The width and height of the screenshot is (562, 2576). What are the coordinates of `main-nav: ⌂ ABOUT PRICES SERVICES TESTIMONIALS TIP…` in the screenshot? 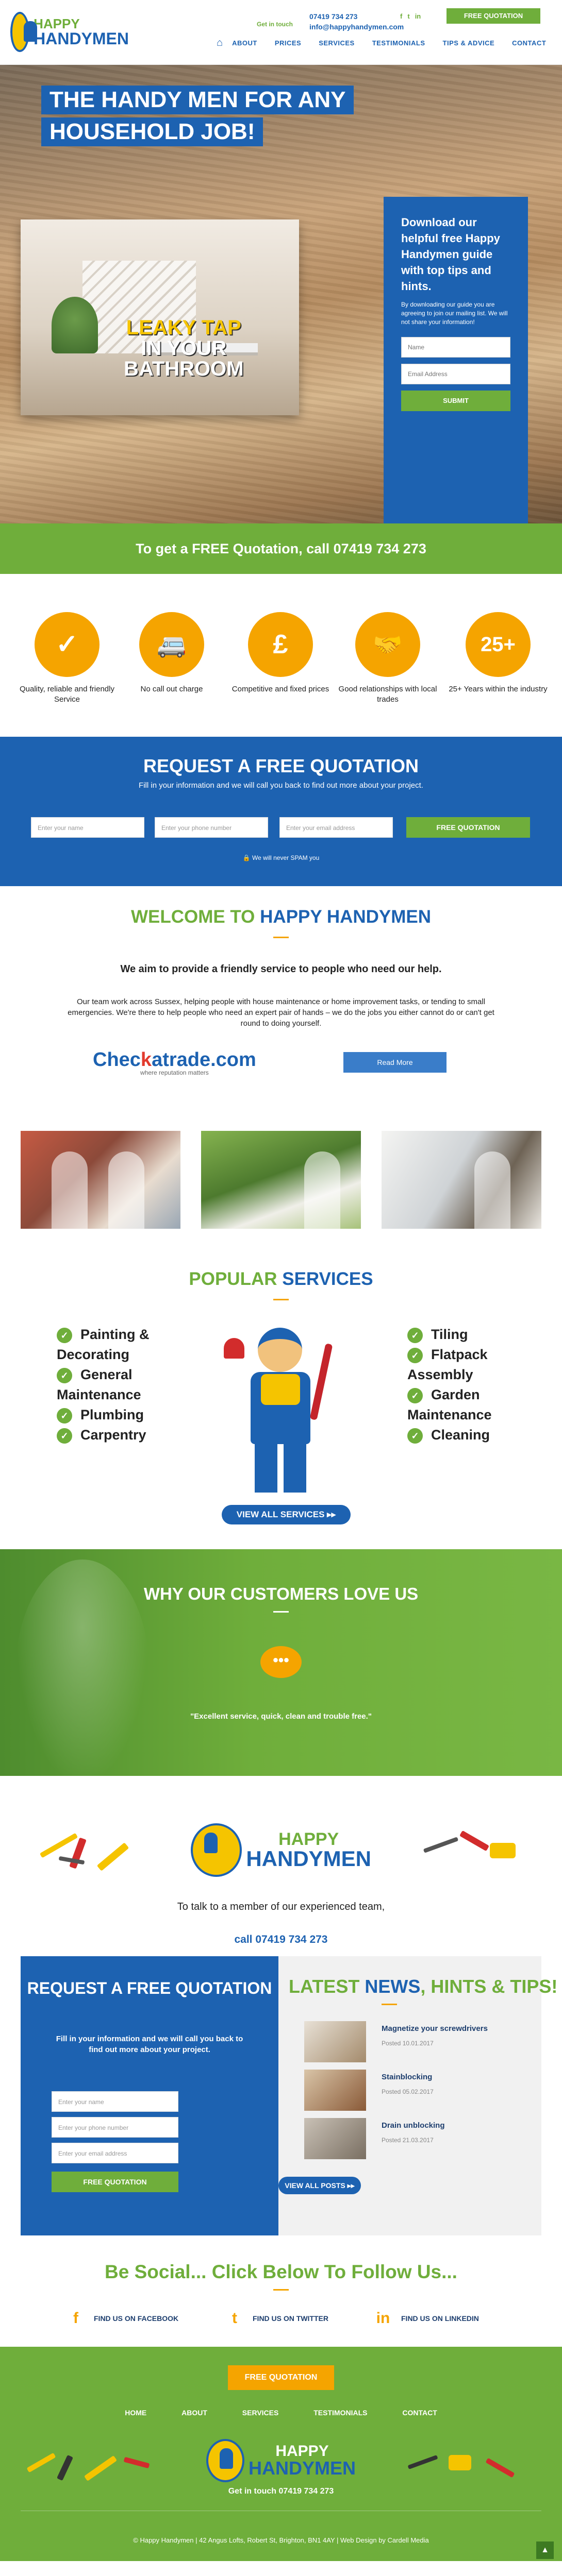 It's located at (381, 43).